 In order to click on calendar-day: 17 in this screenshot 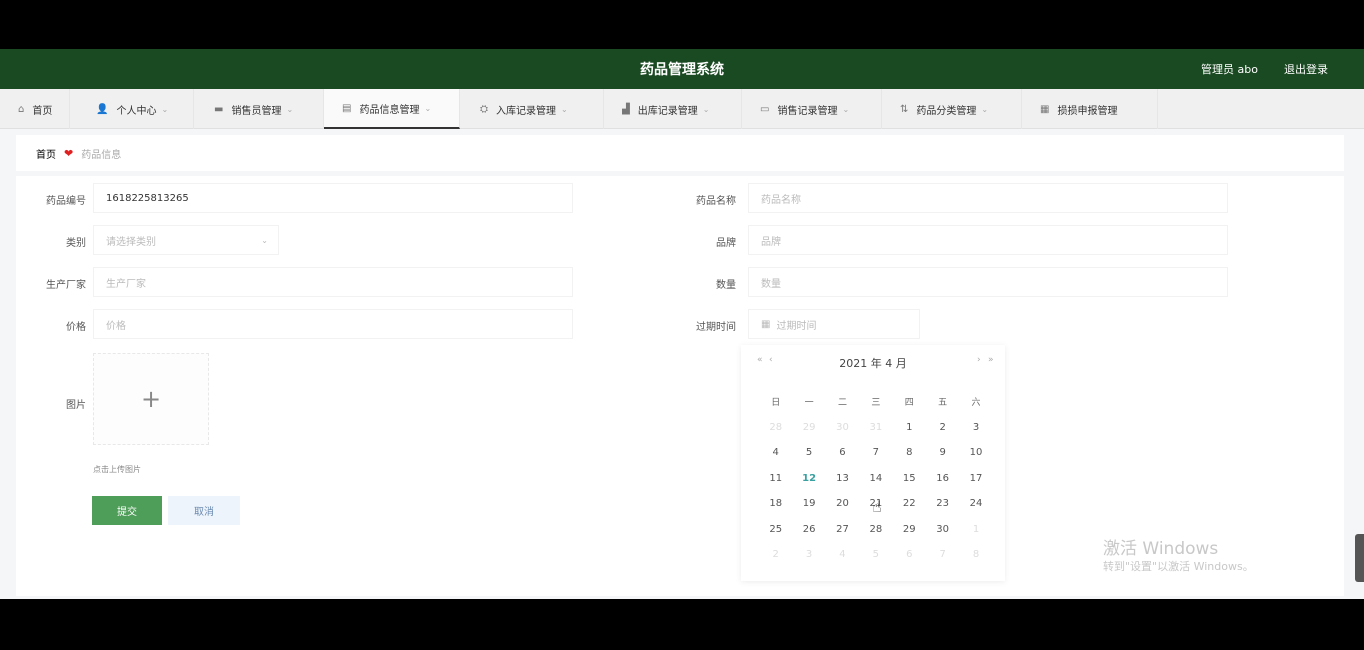, I will do `click(975, 478)`.